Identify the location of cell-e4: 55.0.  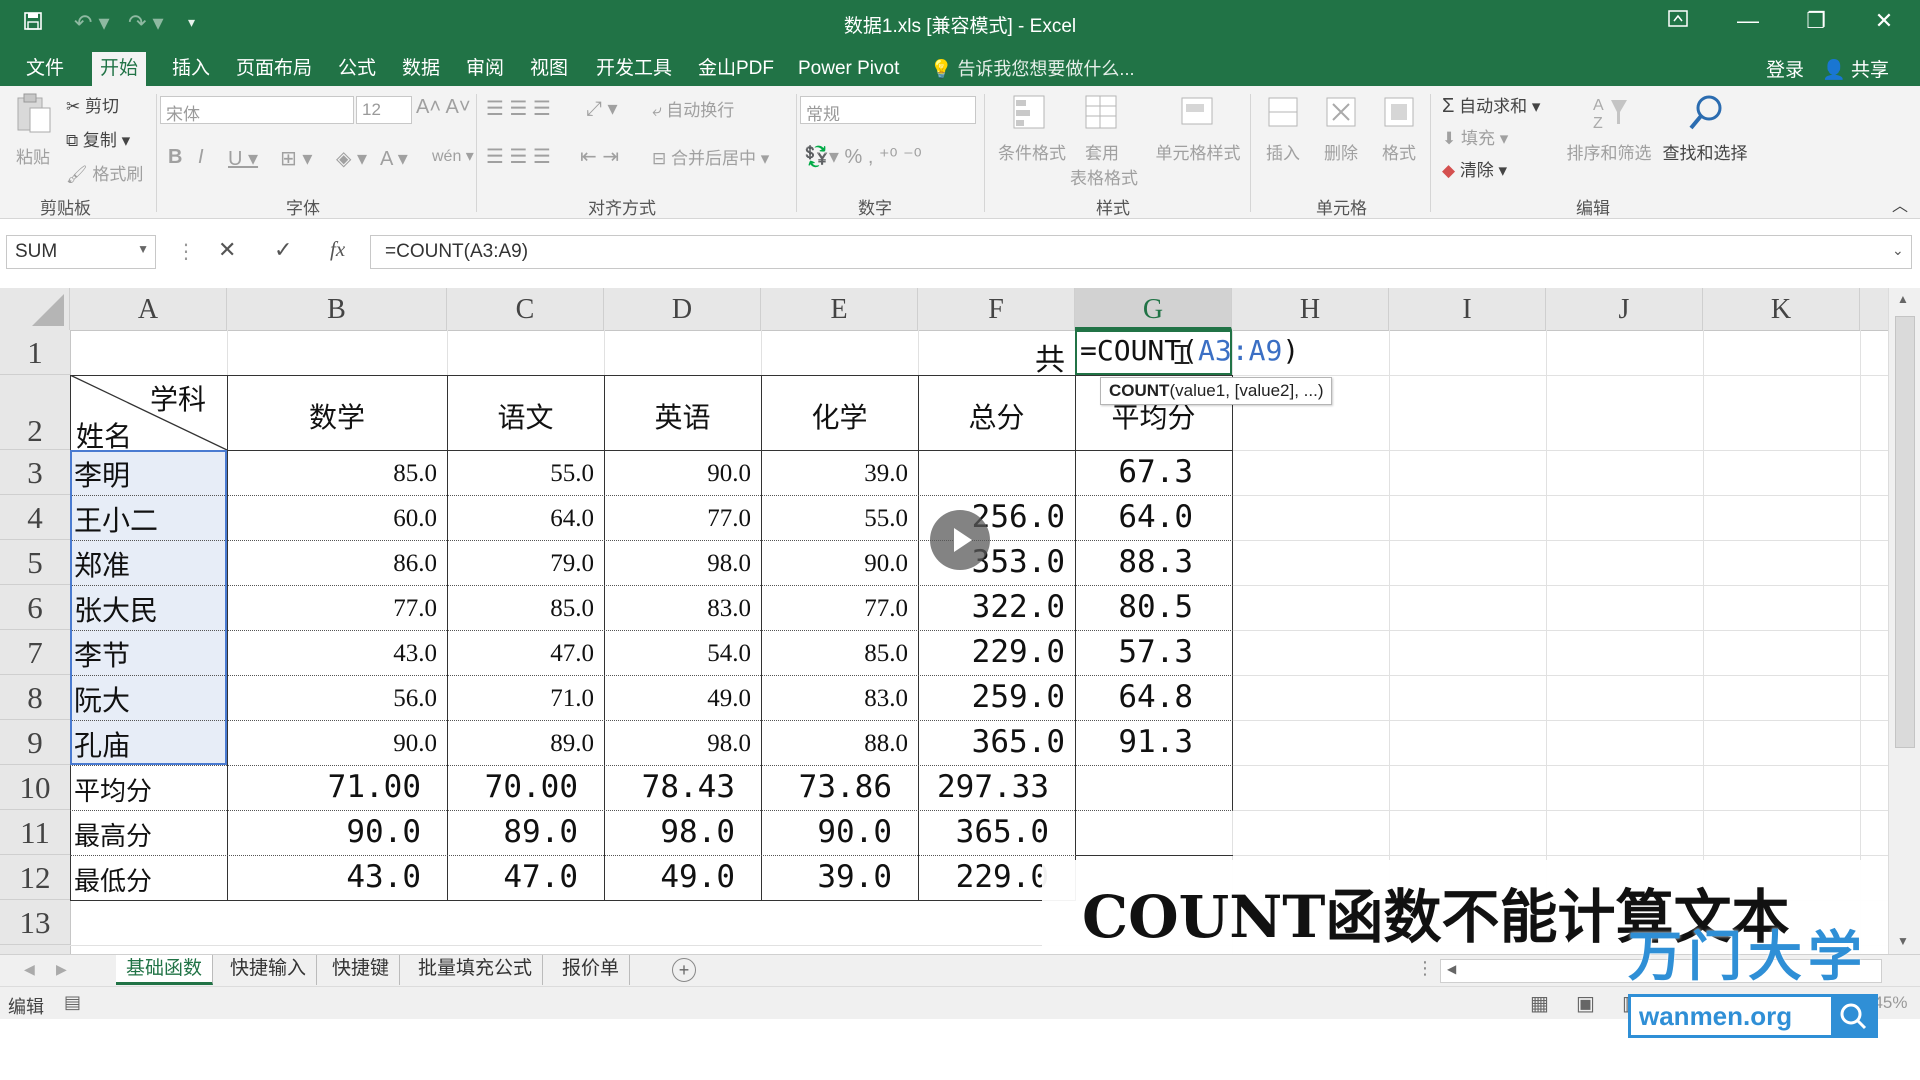
(834, 519).